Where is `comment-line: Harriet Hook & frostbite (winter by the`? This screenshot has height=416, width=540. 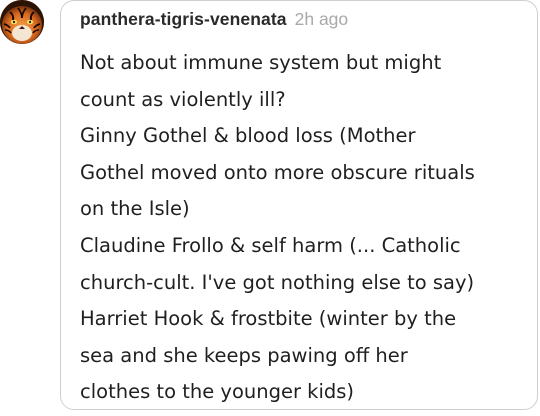 comment-line: Harriet Hook & frostbite (winter by the is located at coordinates (268, 319).